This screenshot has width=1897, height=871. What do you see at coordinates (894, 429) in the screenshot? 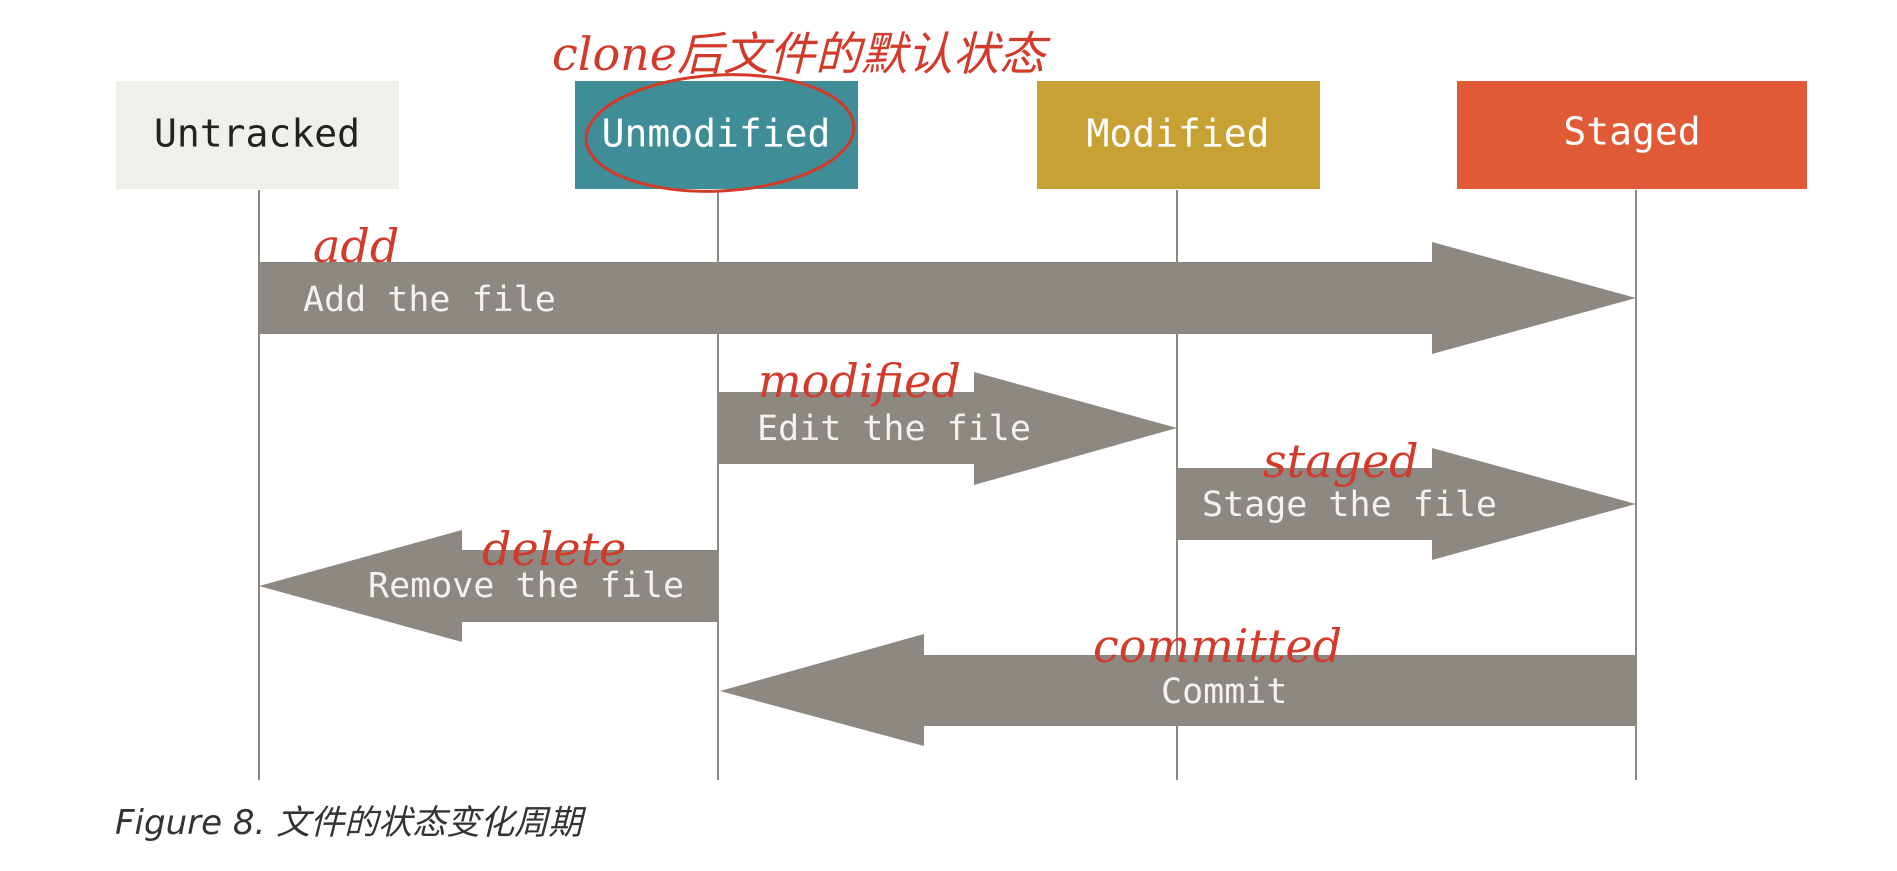
I see `arrow-edit-label: Edit the file` at bounding box center [894, 429].